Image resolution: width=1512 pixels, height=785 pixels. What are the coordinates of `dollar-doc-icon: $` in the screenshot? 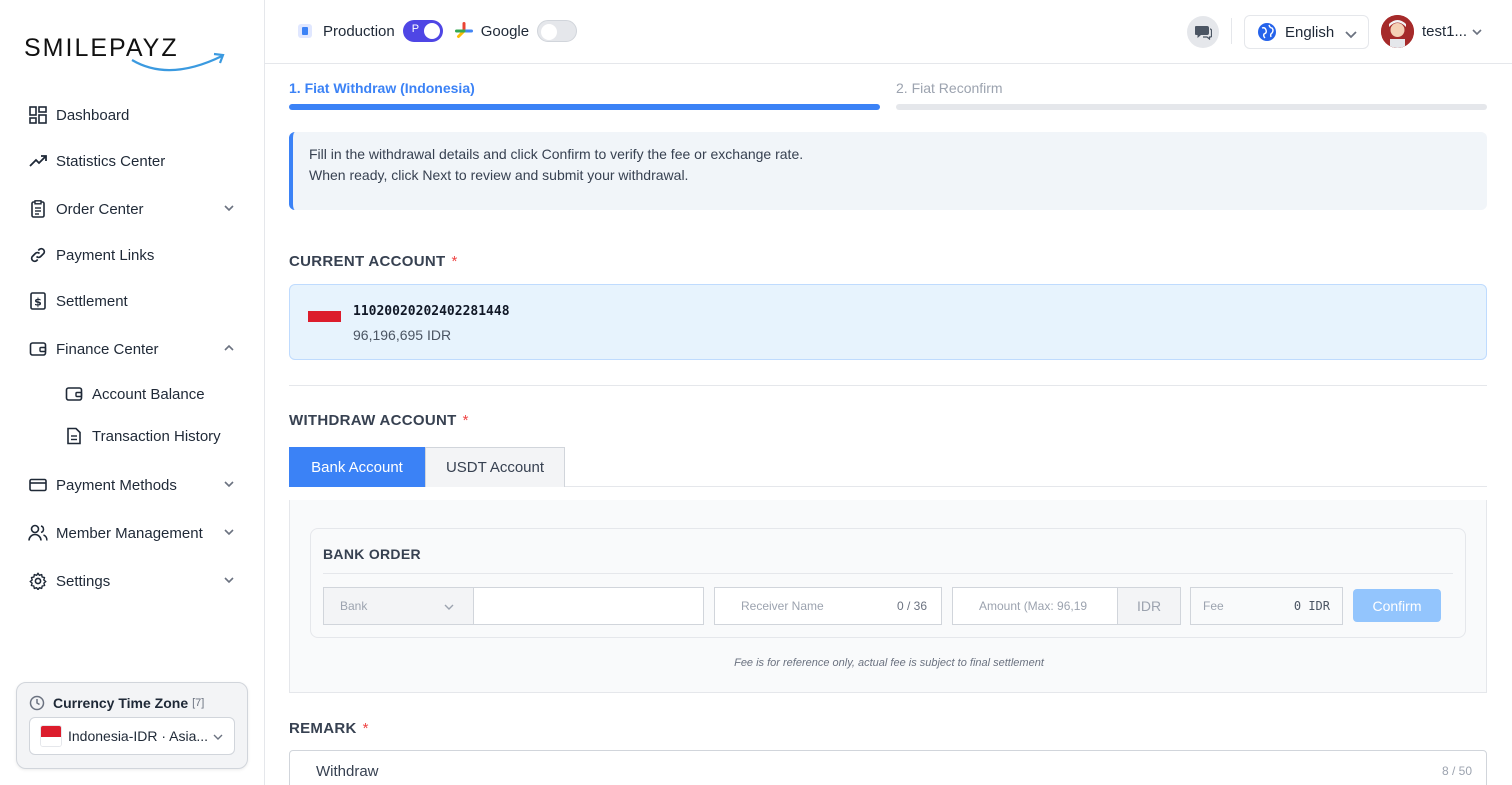 It's located at (38, 301).